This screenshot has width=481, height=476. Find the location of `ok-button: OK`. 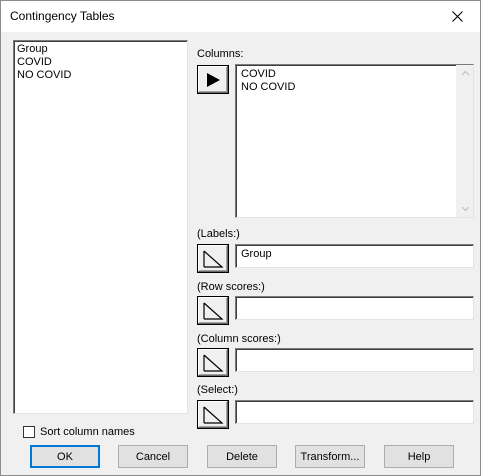

ok-button: OK is located at coordinates (65, 456).